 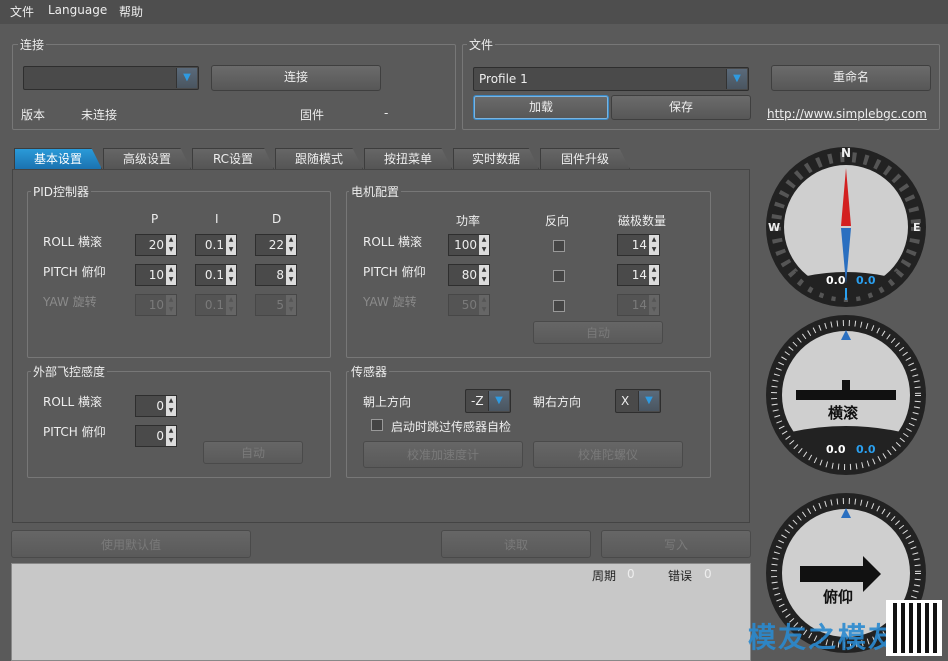 I want to click on watermark: 模友之模友, so click(x=823, y=637).